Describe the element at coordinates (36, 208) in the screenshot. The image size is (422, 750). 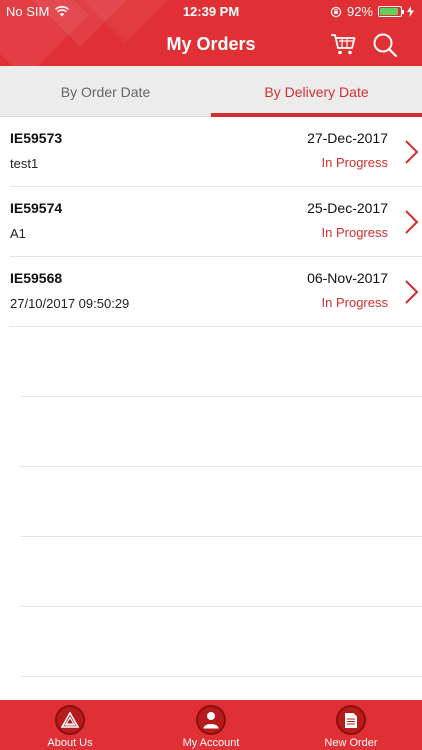
I see `order-id: IE59574` at that location.